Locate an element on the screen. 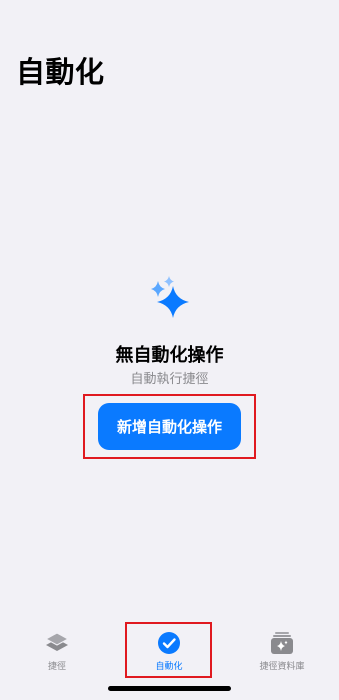 This screenshot has width=339, height=700. sparkles-icon is located at coordinates (170, 297).